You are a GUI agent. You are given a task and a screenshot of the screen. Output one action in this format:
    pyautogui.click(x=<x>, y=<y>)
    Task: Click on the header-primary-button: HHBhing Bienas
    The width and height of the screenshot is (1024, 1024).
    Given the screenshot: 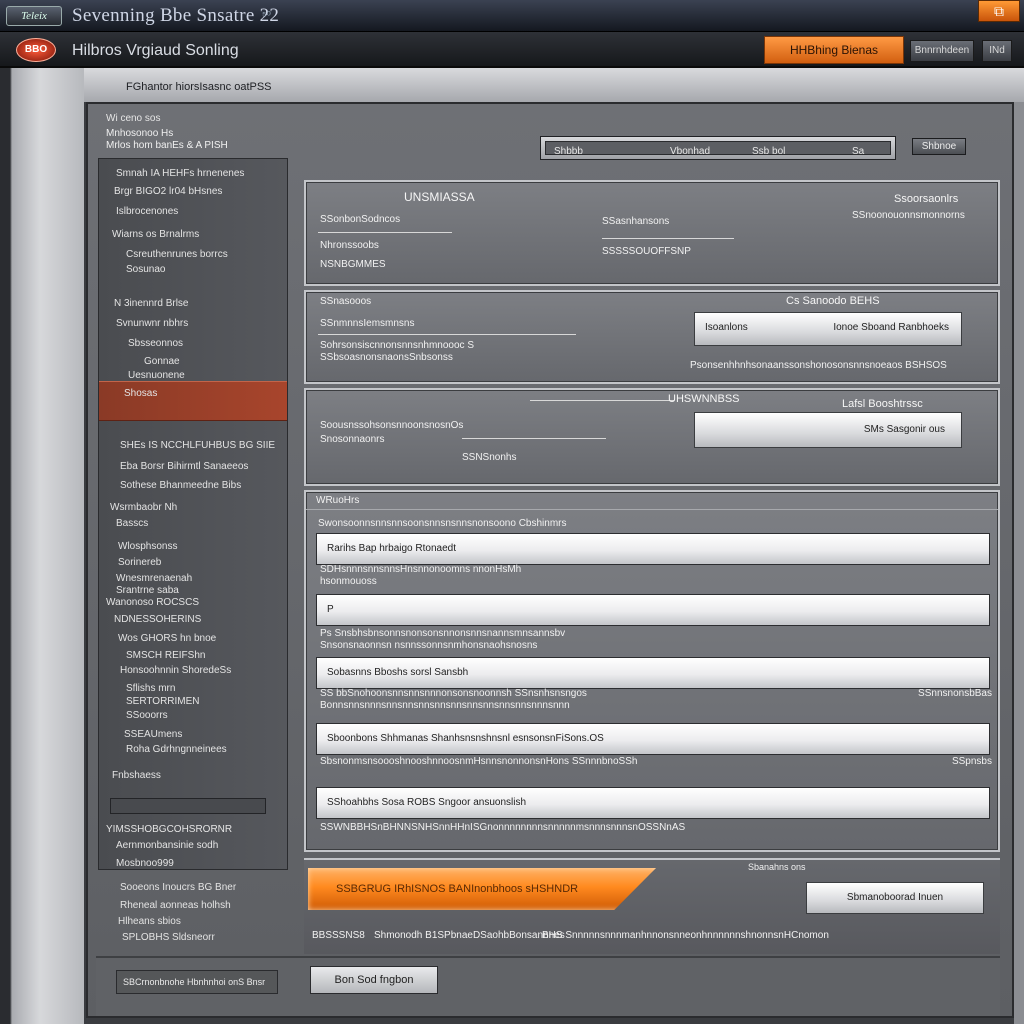 What is the action you would take?
    pyautogui.click(x=834, y=50)
    